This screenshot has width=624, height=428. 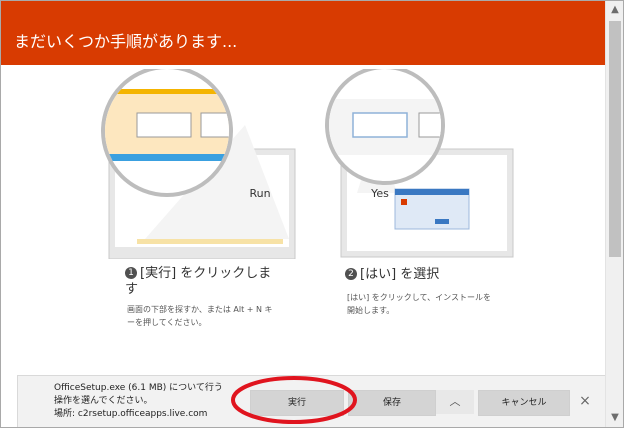 I want to click on yes-button-image-label: Yes, so click(x=380, y=193).